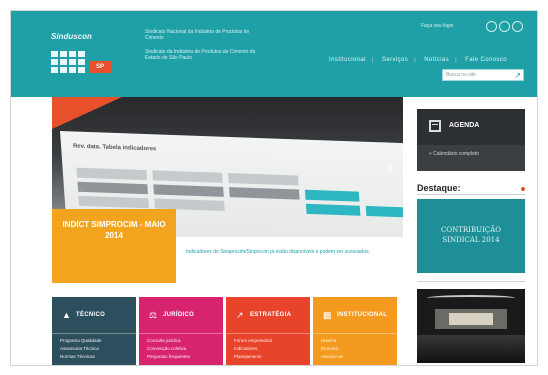 The width and height of the screenshot is (548, 375). Describe the element at coordinates (357, 341) in the screenshot. I see `tile-link: História` at that location.